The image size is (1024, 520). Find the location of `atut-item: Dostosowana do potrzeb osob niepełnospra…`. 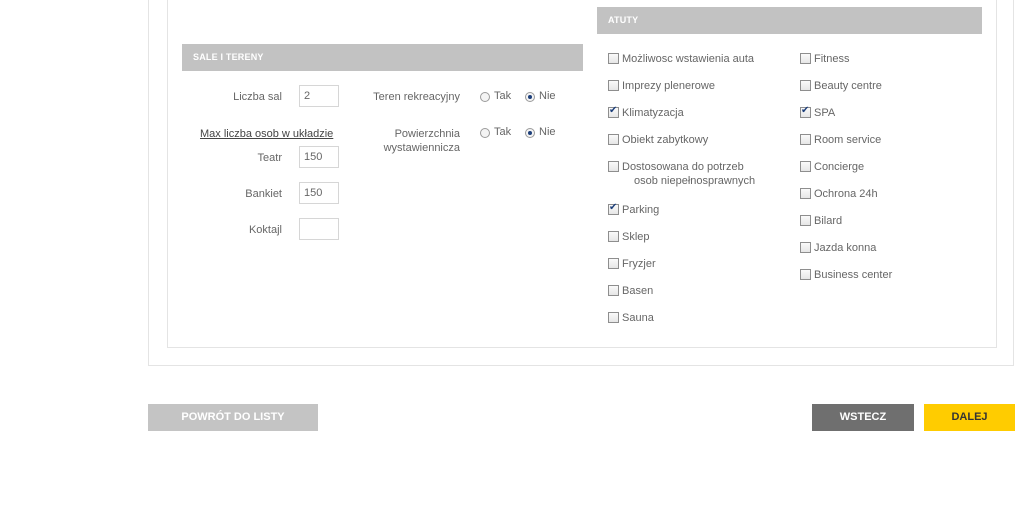

atut-item: Dostosowana do potrzeb osob niepełnospra… is located at coordinates (681, 174).